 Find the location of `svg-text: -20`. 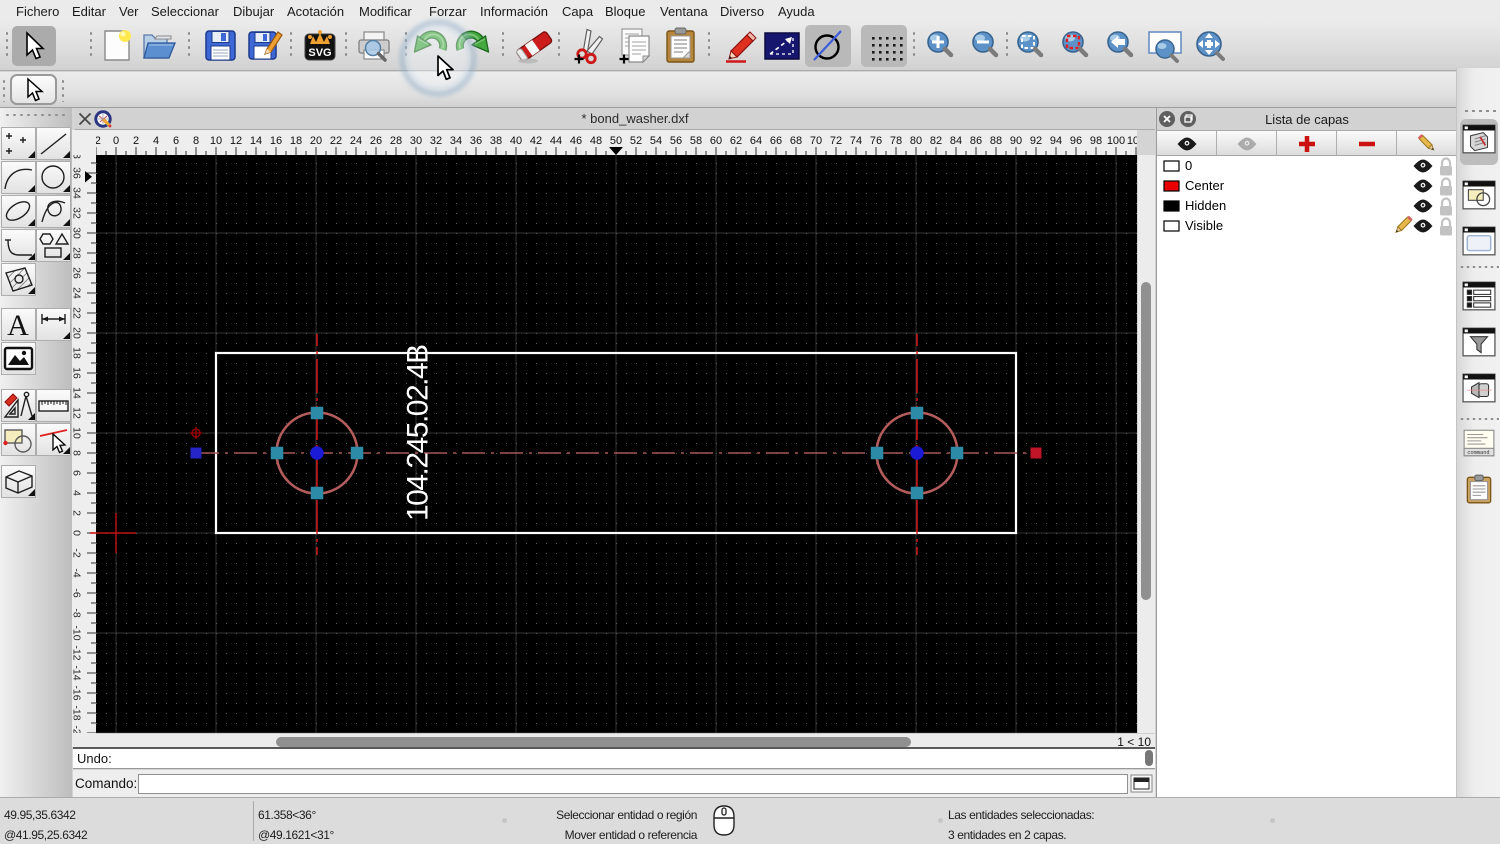

svg-text: -20 is located at coordinates (77, 729).